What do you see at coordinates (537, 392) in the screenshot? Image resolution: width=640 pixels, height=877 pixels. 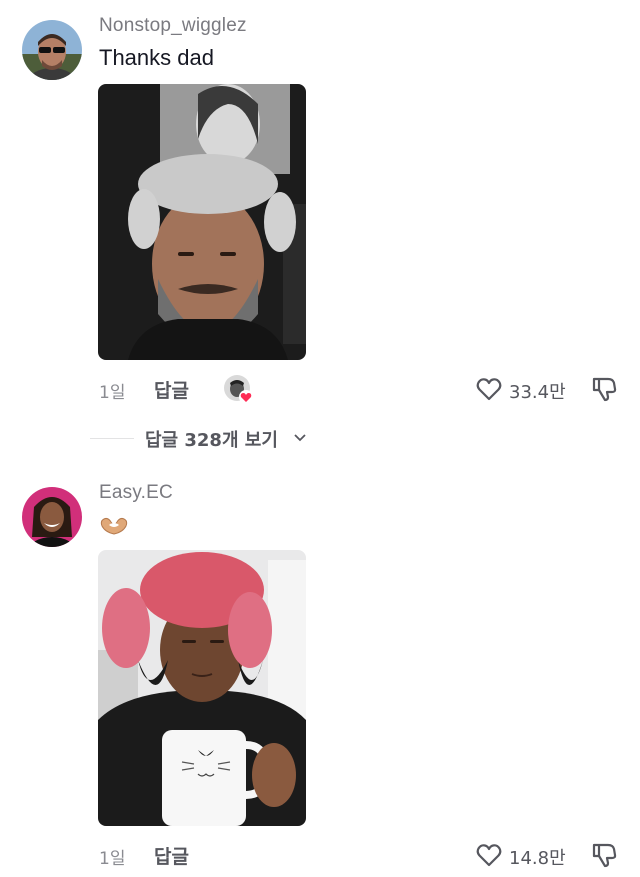 I see `like-count: 33.4만` at bounding box center [537, 392].